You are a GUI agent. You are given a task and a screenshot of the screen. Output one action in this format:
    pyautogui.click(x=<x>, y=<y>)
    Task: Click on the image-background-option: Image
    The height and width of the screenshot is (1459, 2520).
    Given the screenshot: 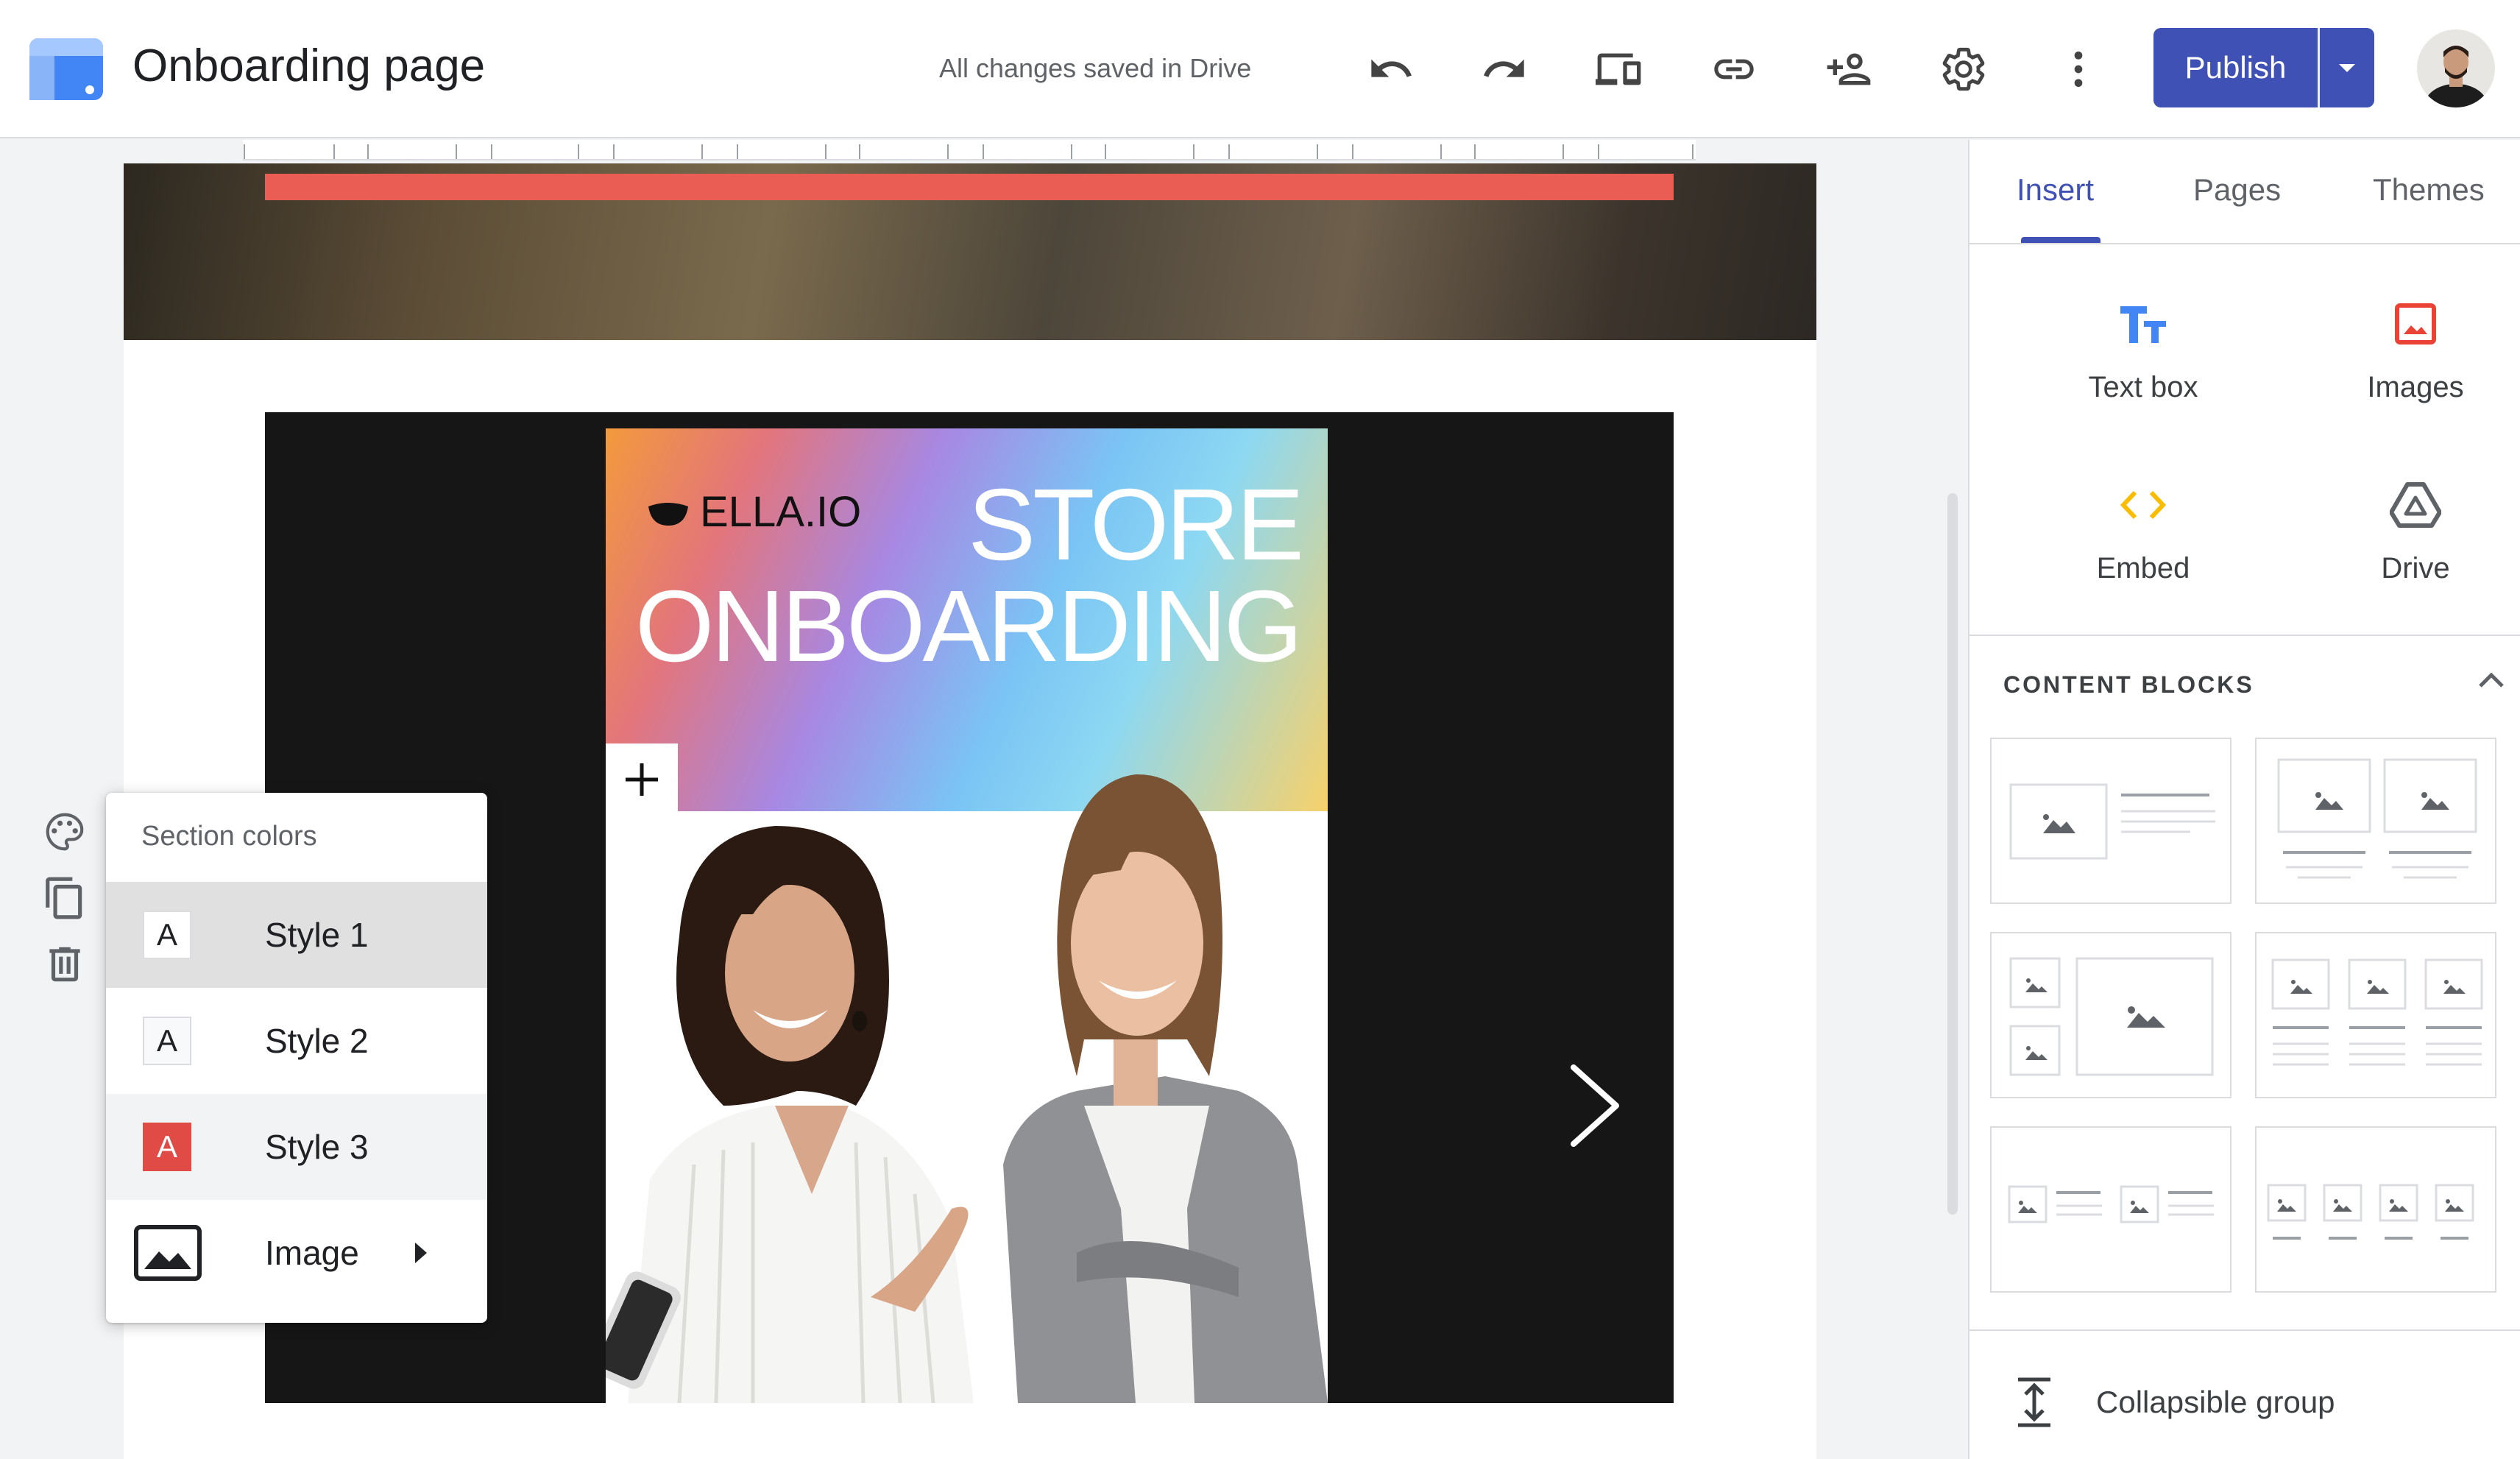 What is the action you would take?
    pyautogui.click(x=296, y=1253)
    